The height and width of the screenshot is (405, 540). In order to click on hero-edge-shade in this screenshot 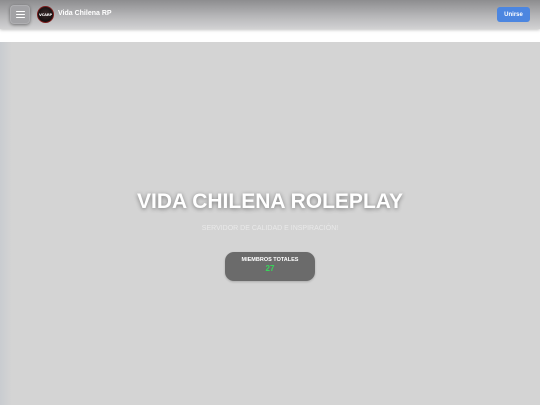, I will do `click(6, 223)`.